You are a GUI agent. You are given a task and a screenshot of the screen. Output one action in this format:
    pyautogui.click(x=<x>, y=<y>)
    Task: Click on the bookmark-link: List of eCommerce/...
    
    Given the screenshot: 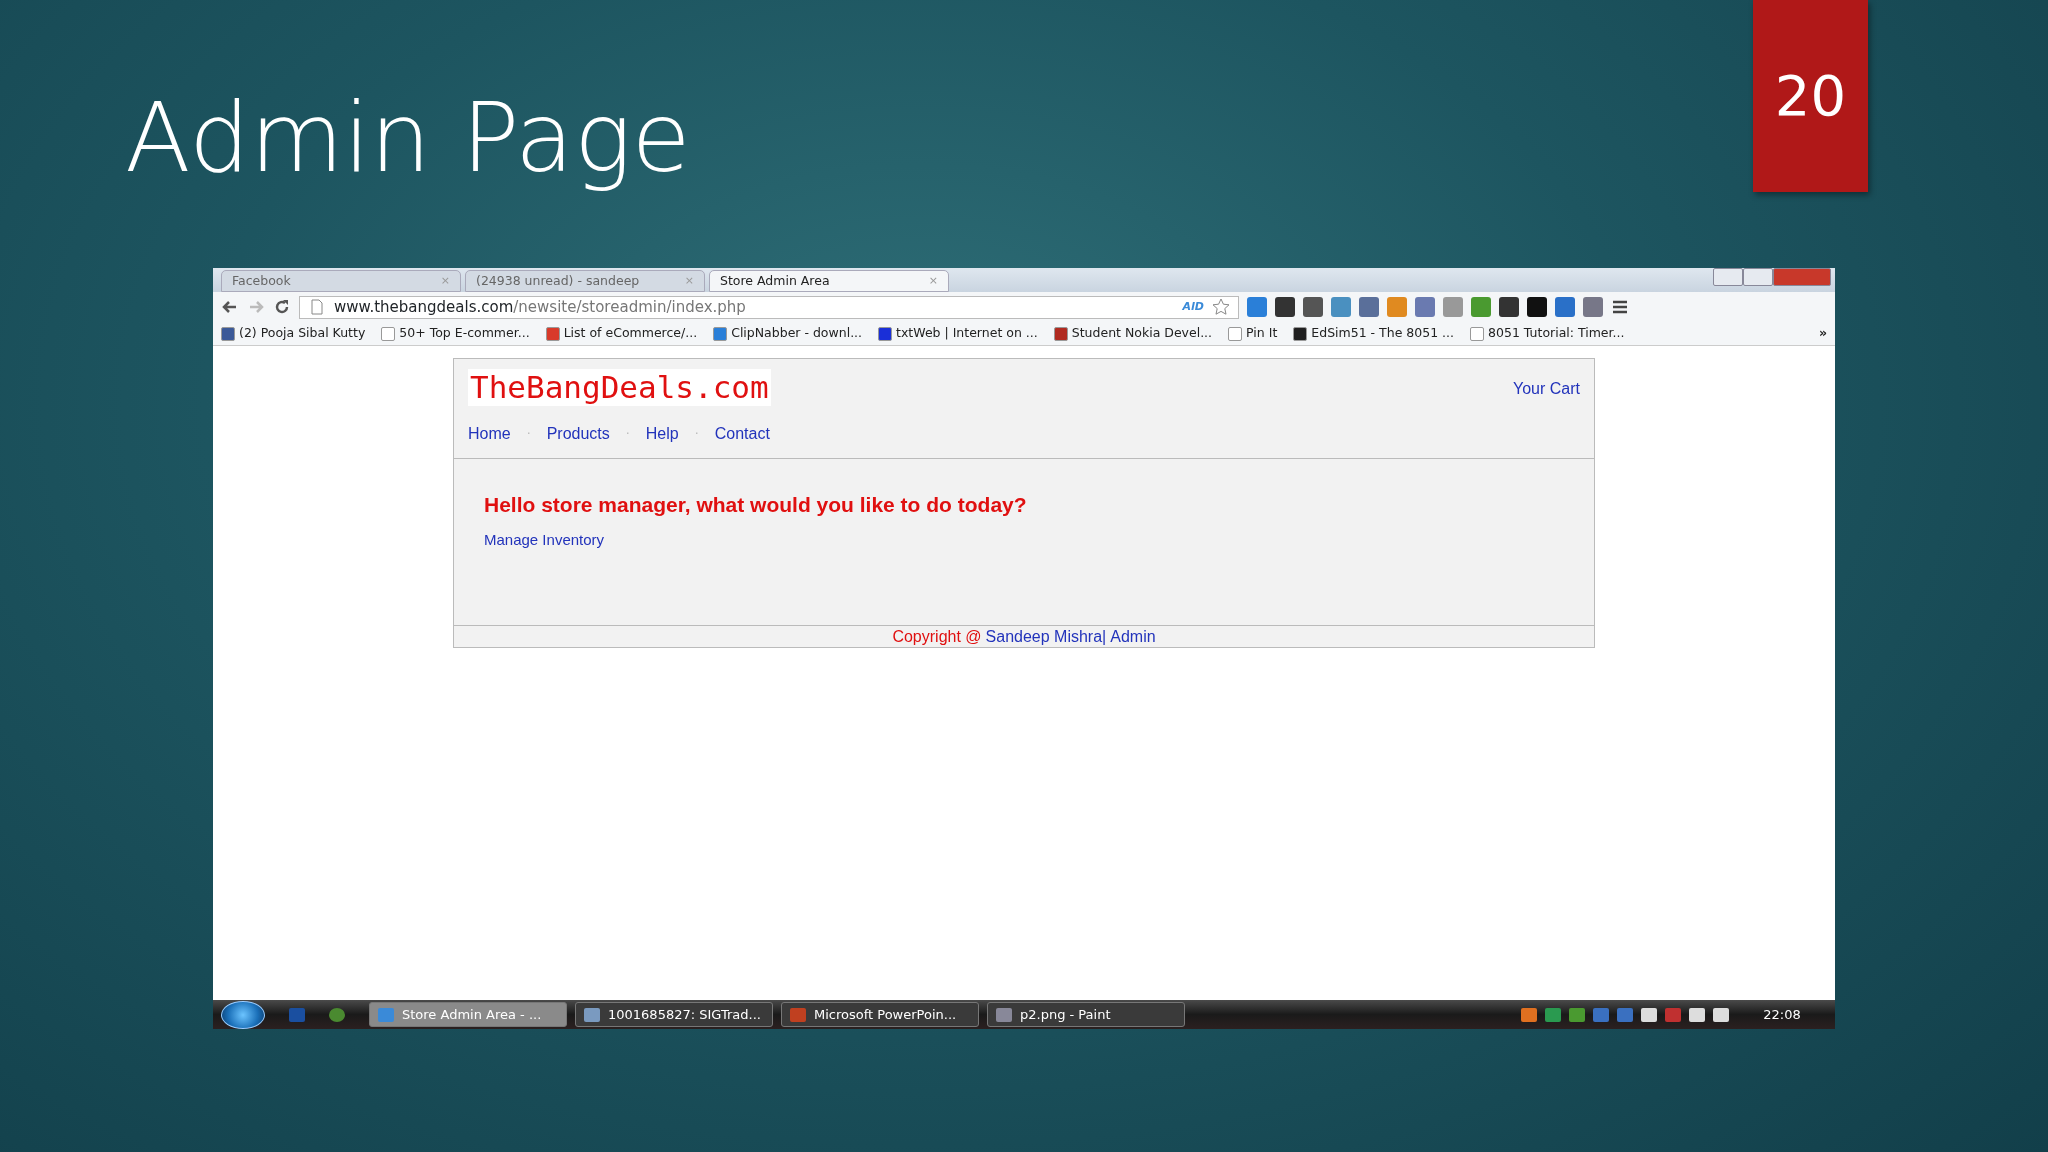 What is the action you would take?
    pyautogui.click(x=630, y=333)
    